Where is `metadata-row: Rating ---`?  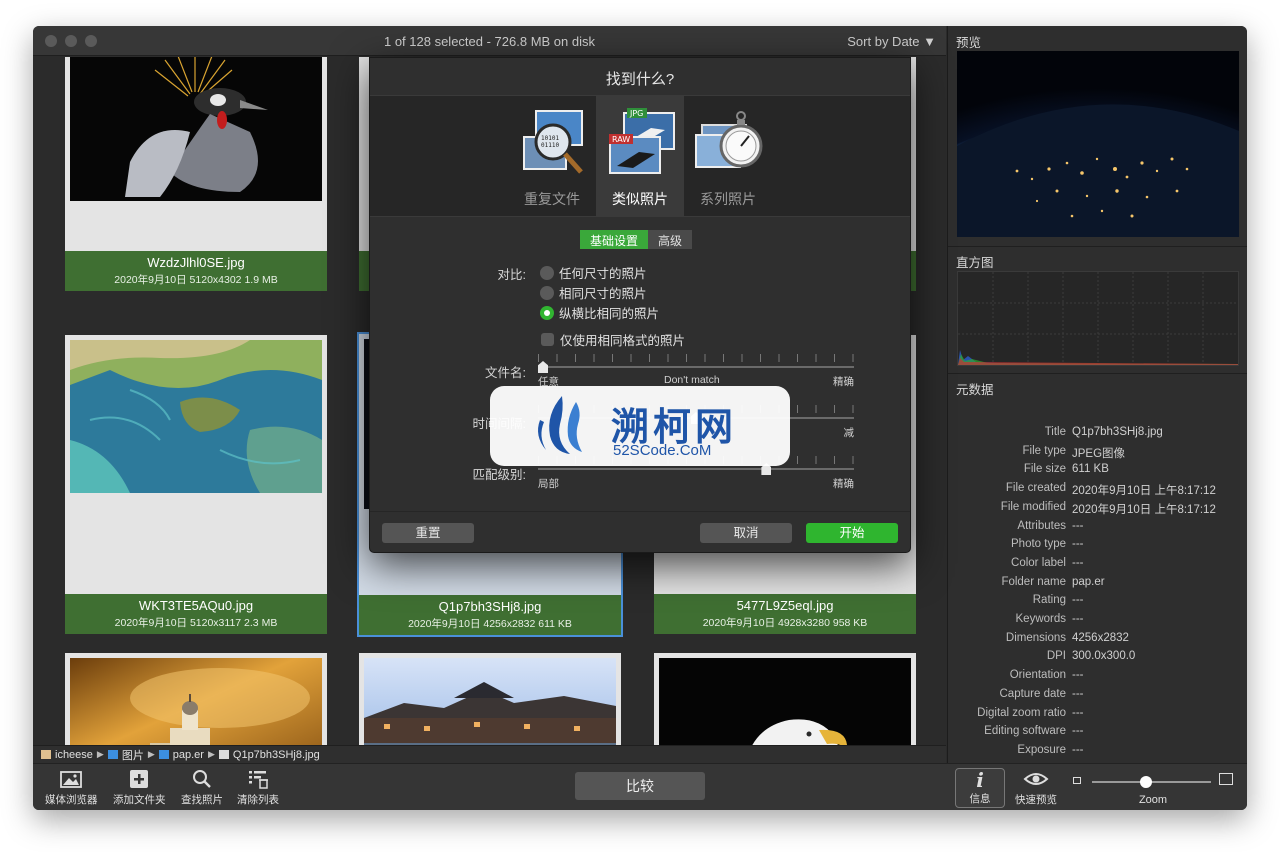 metadata-row: Rating --- is located at coordinates (1097, 603).